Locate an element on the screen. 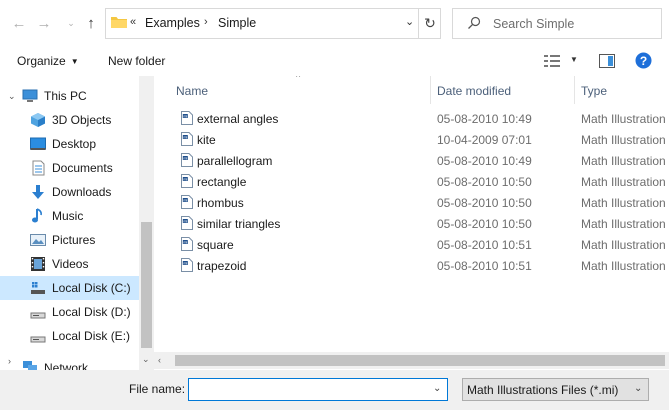  nav-vertical-scrollbar: ⌄ is located at coordinates (146, 223).